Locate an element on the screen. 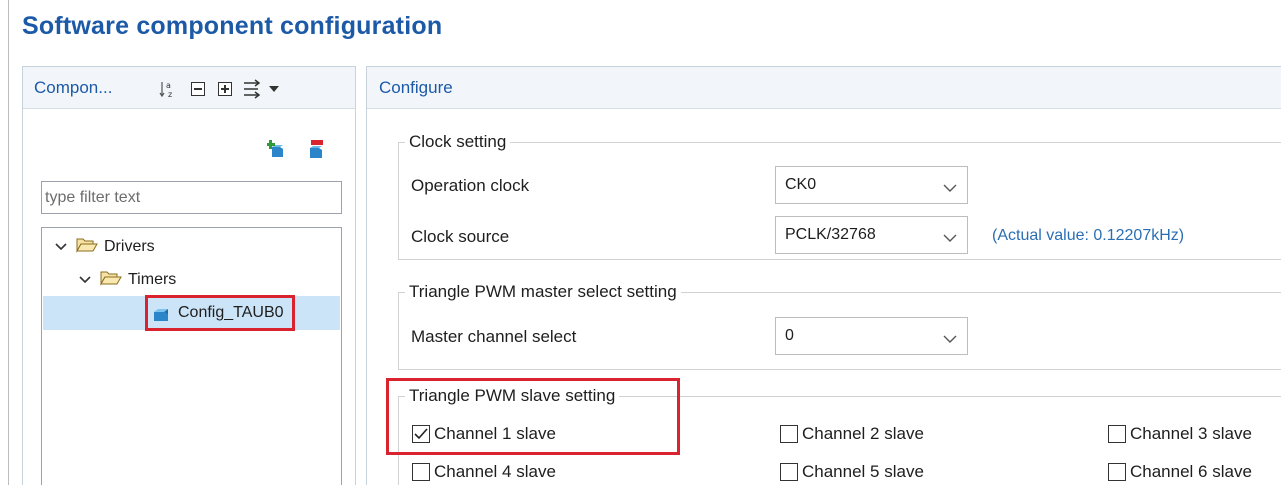  master-channel-label: Master channel select is located at coordinates (494, 336).